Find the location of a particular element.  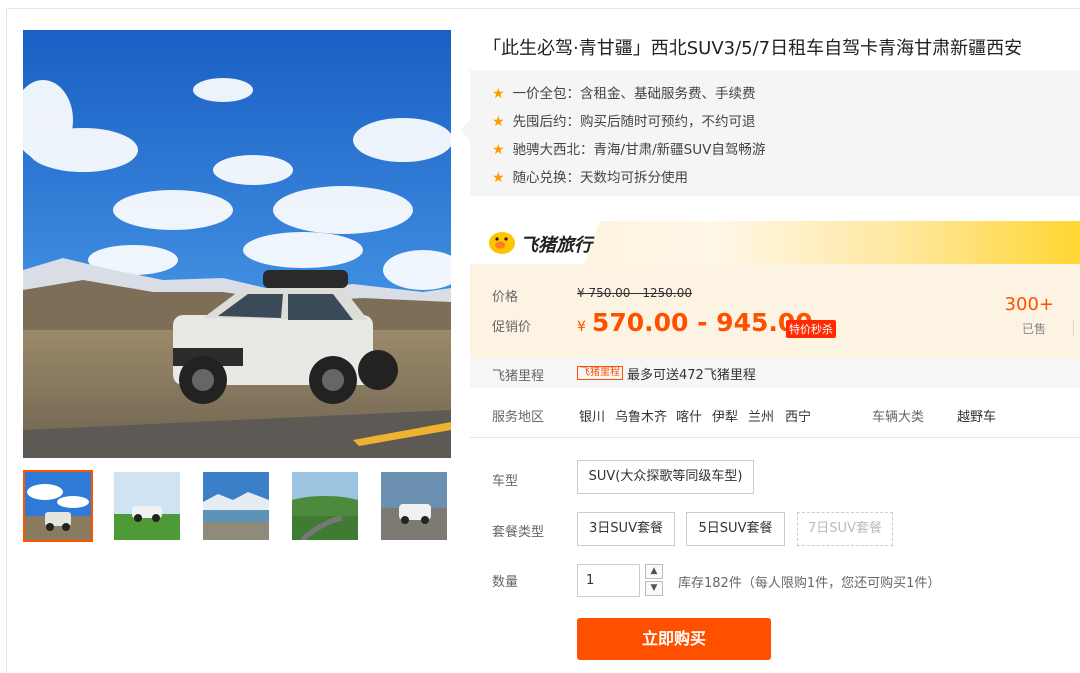

package-type-label: 套餐类型 is located at coordinates (518, 532).